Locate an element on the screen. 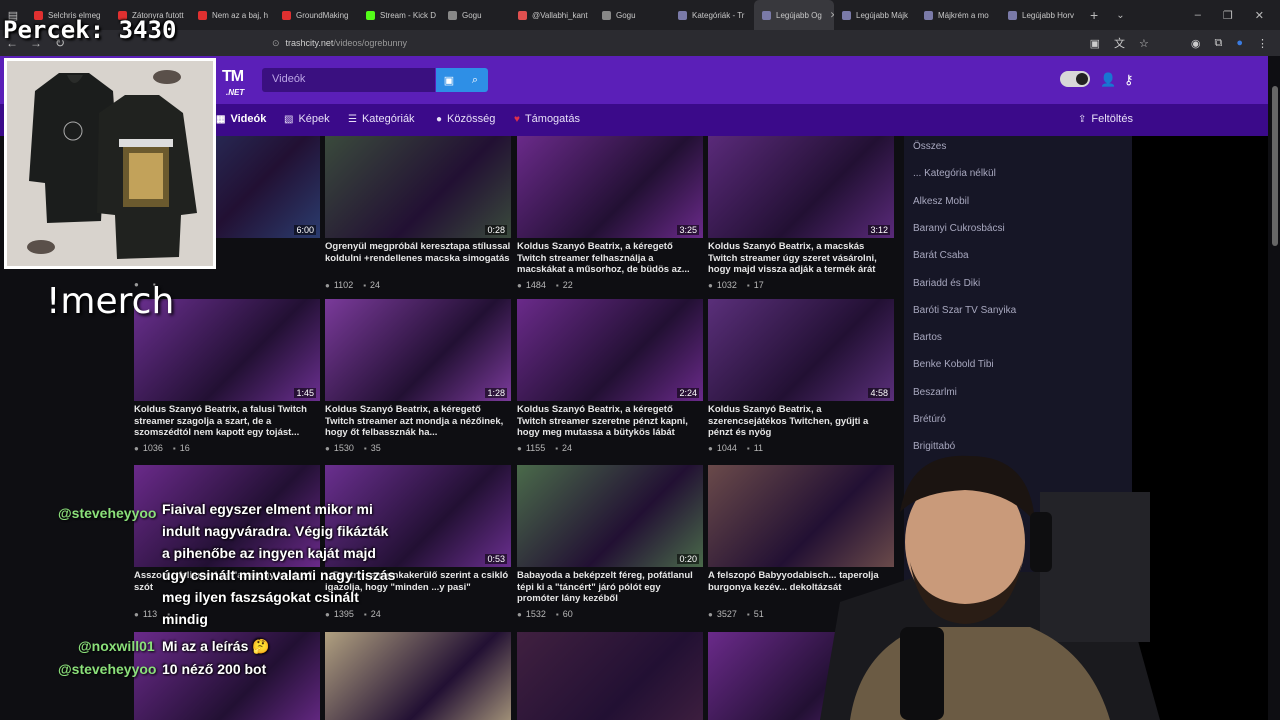  site-logo: TM .NET is located at coordinates (237, 81).